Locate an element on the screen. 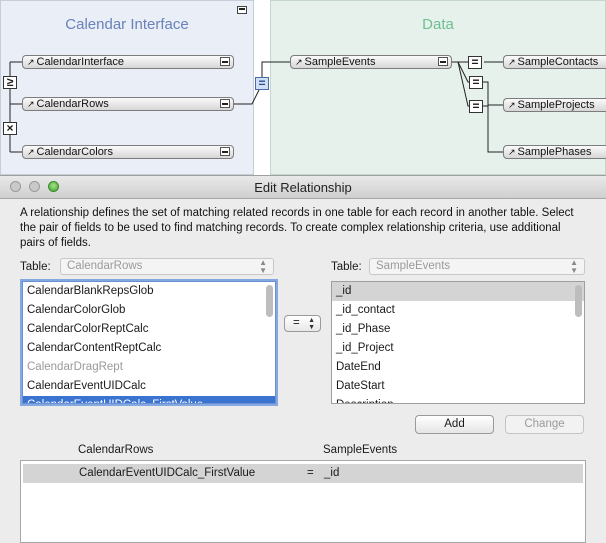 The height and width of the screenshot is (543, 606). operator-value: = is located at coordinates (296, 323).